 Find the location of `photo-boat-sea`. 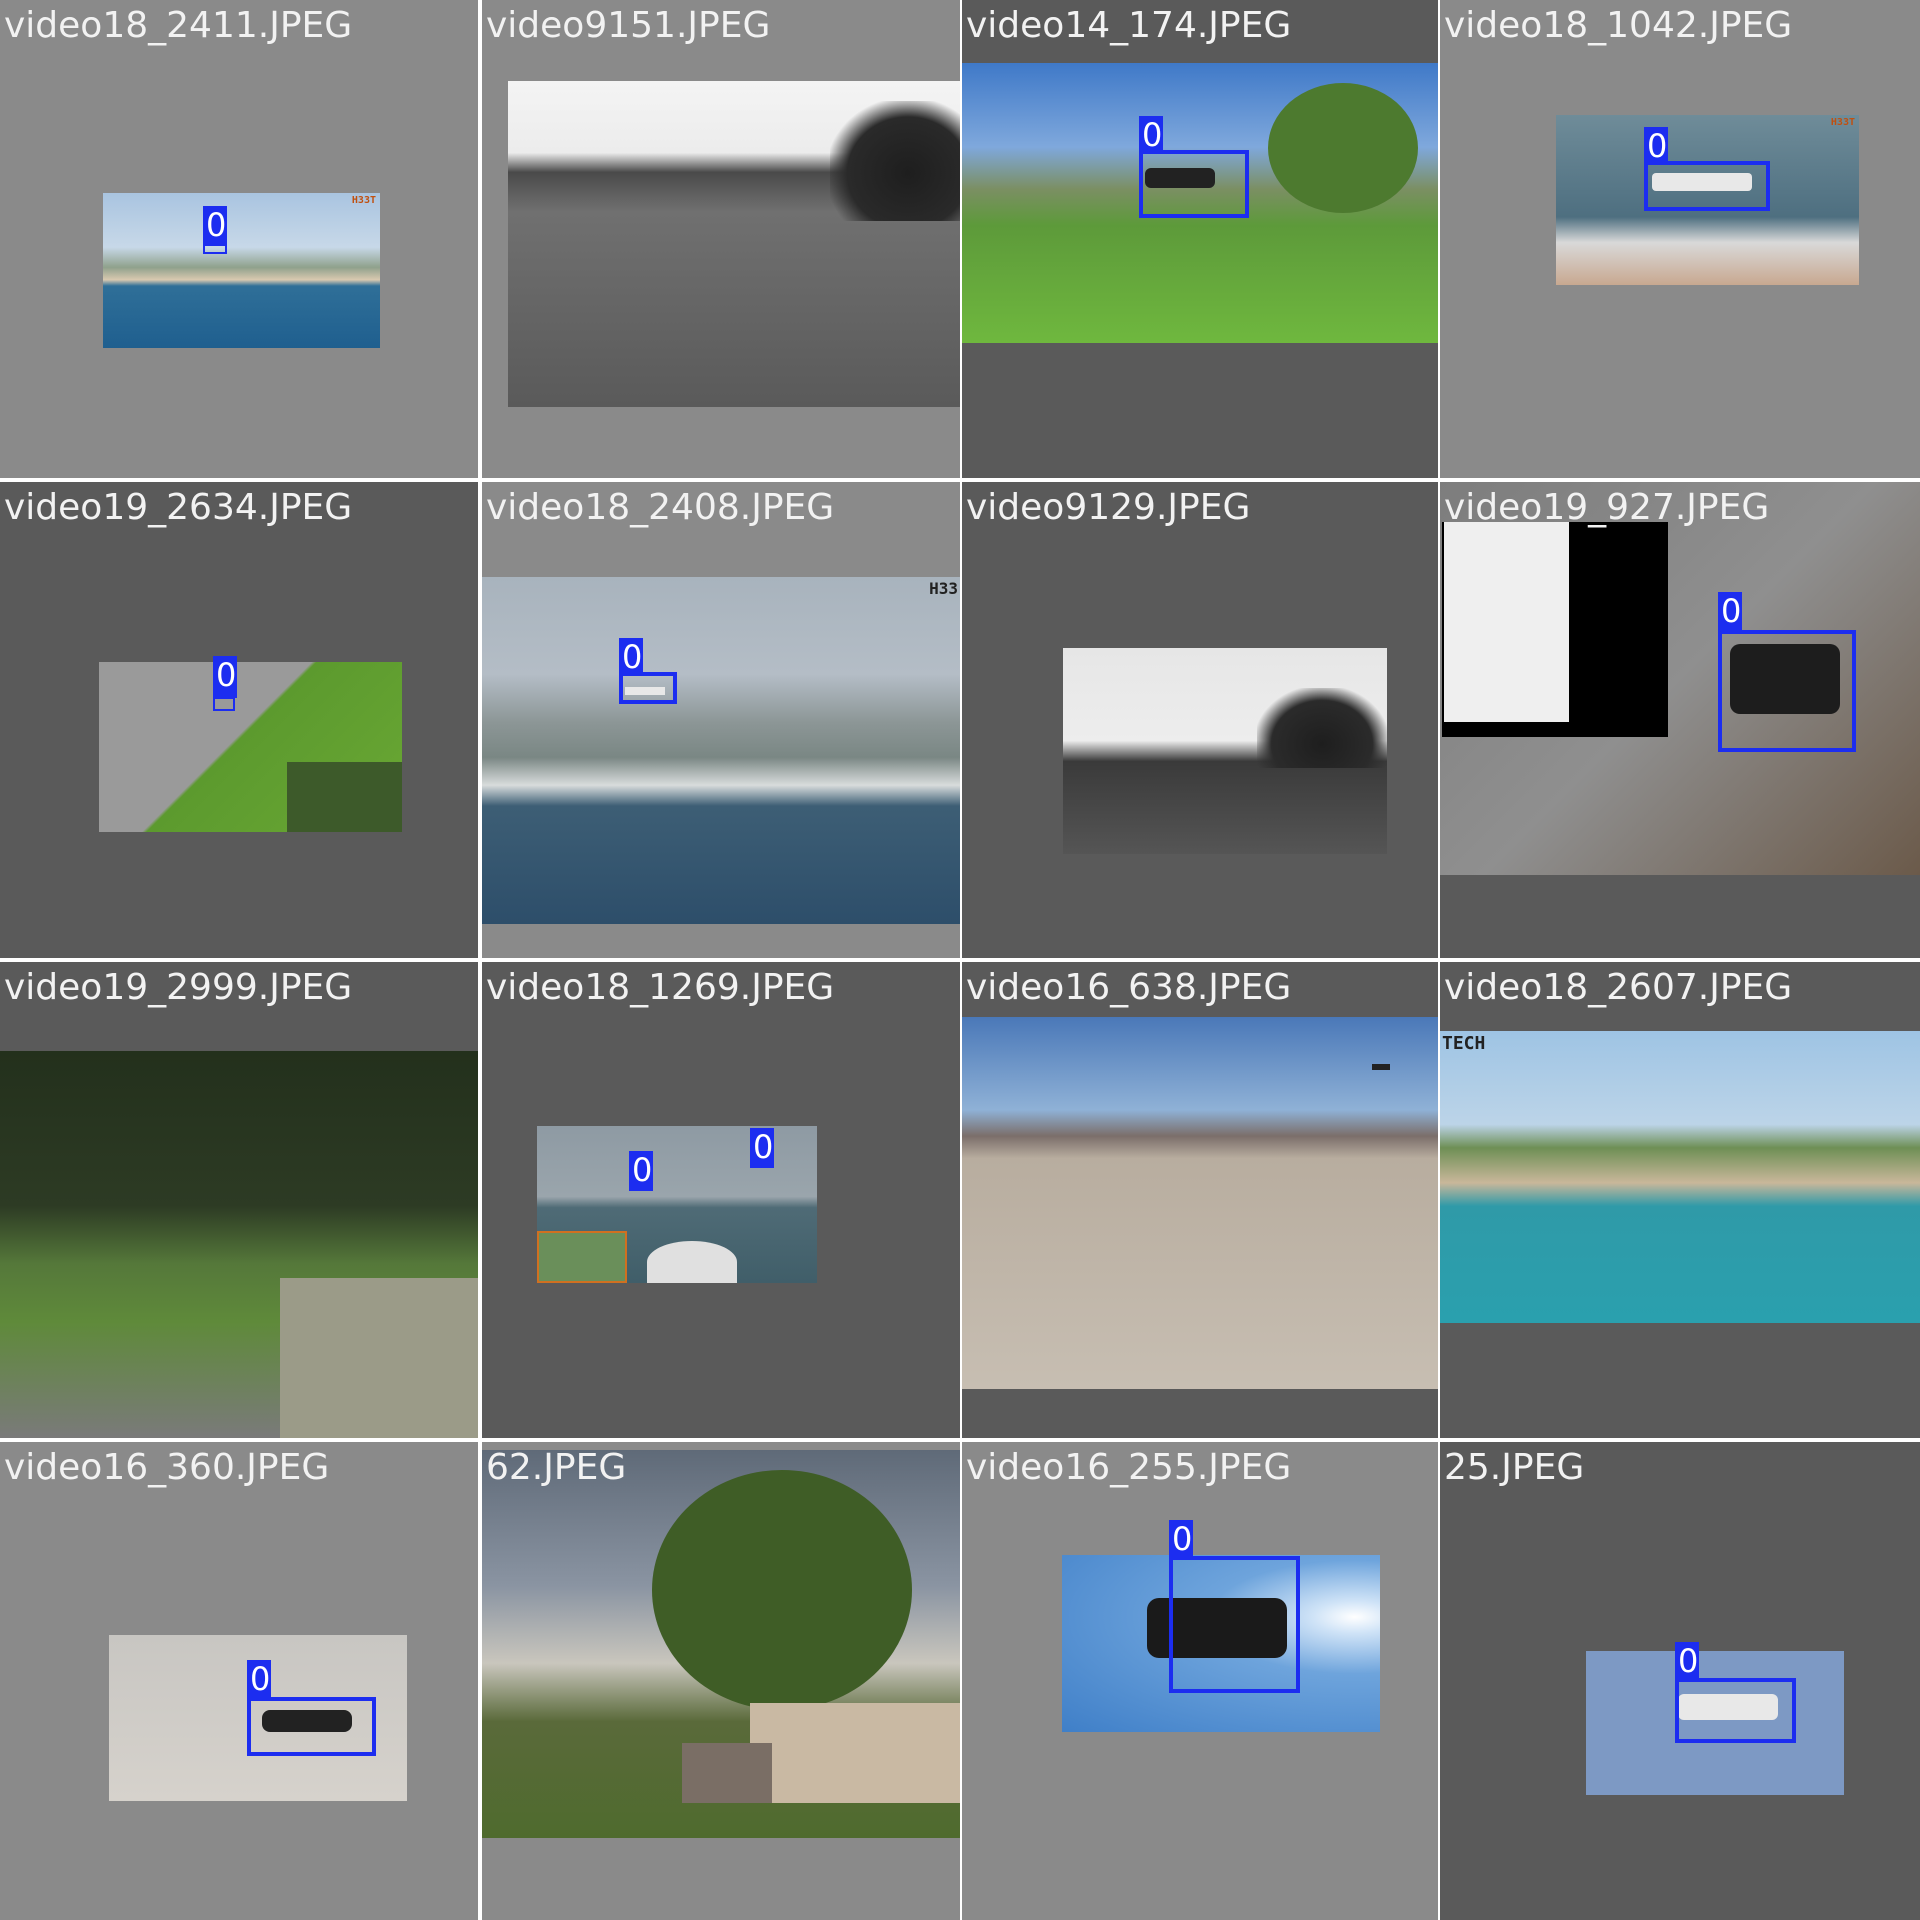

photo-boat-sea is located at coordinates (677, 1204).